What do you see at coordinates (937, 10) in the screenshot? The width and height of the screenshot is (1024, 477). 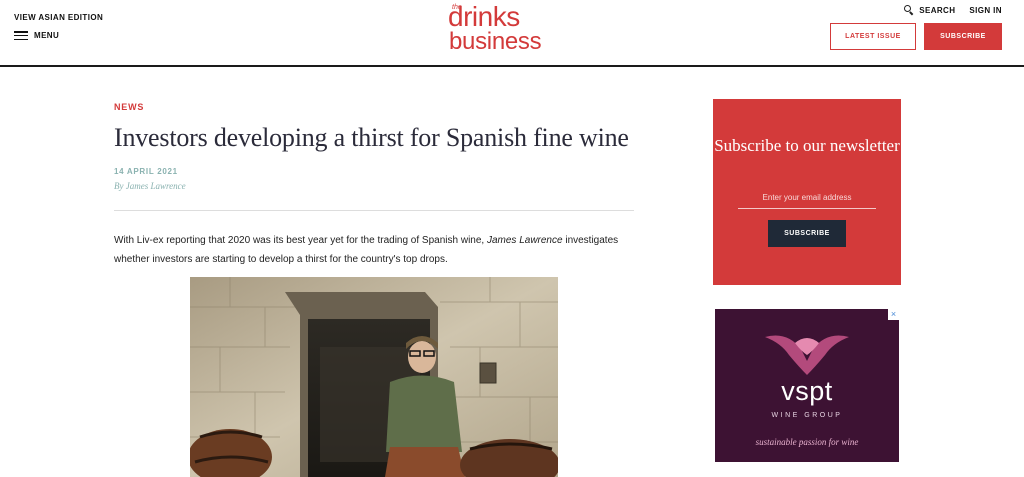 I see `search-label: SEARCH` at bounding box center [937, 10].